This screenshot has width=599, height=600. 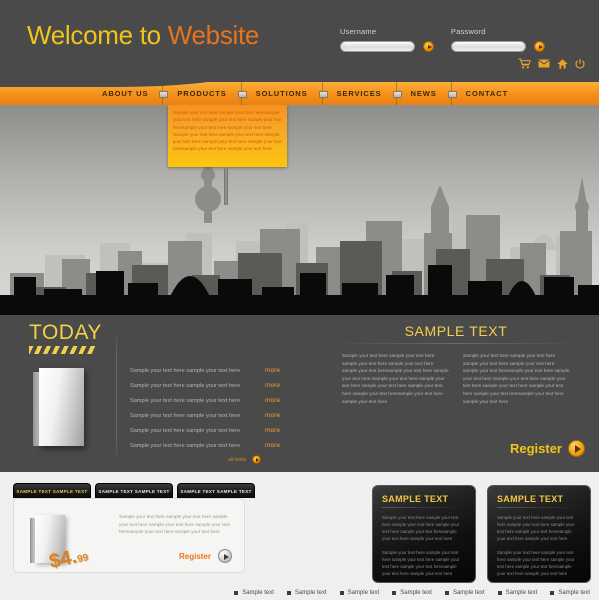 What do you see at coordinates (237, 459) in the screenshot?
I see `all-news-label: all news` at bounding box center [237, 459].